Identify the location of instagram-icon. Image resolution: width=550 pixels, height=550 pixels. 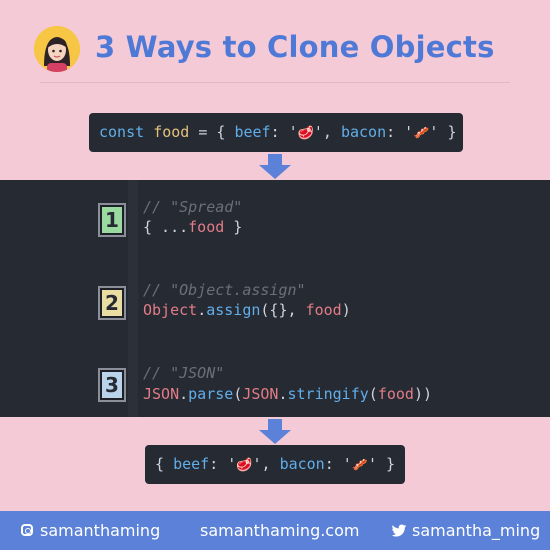
(27, 530).